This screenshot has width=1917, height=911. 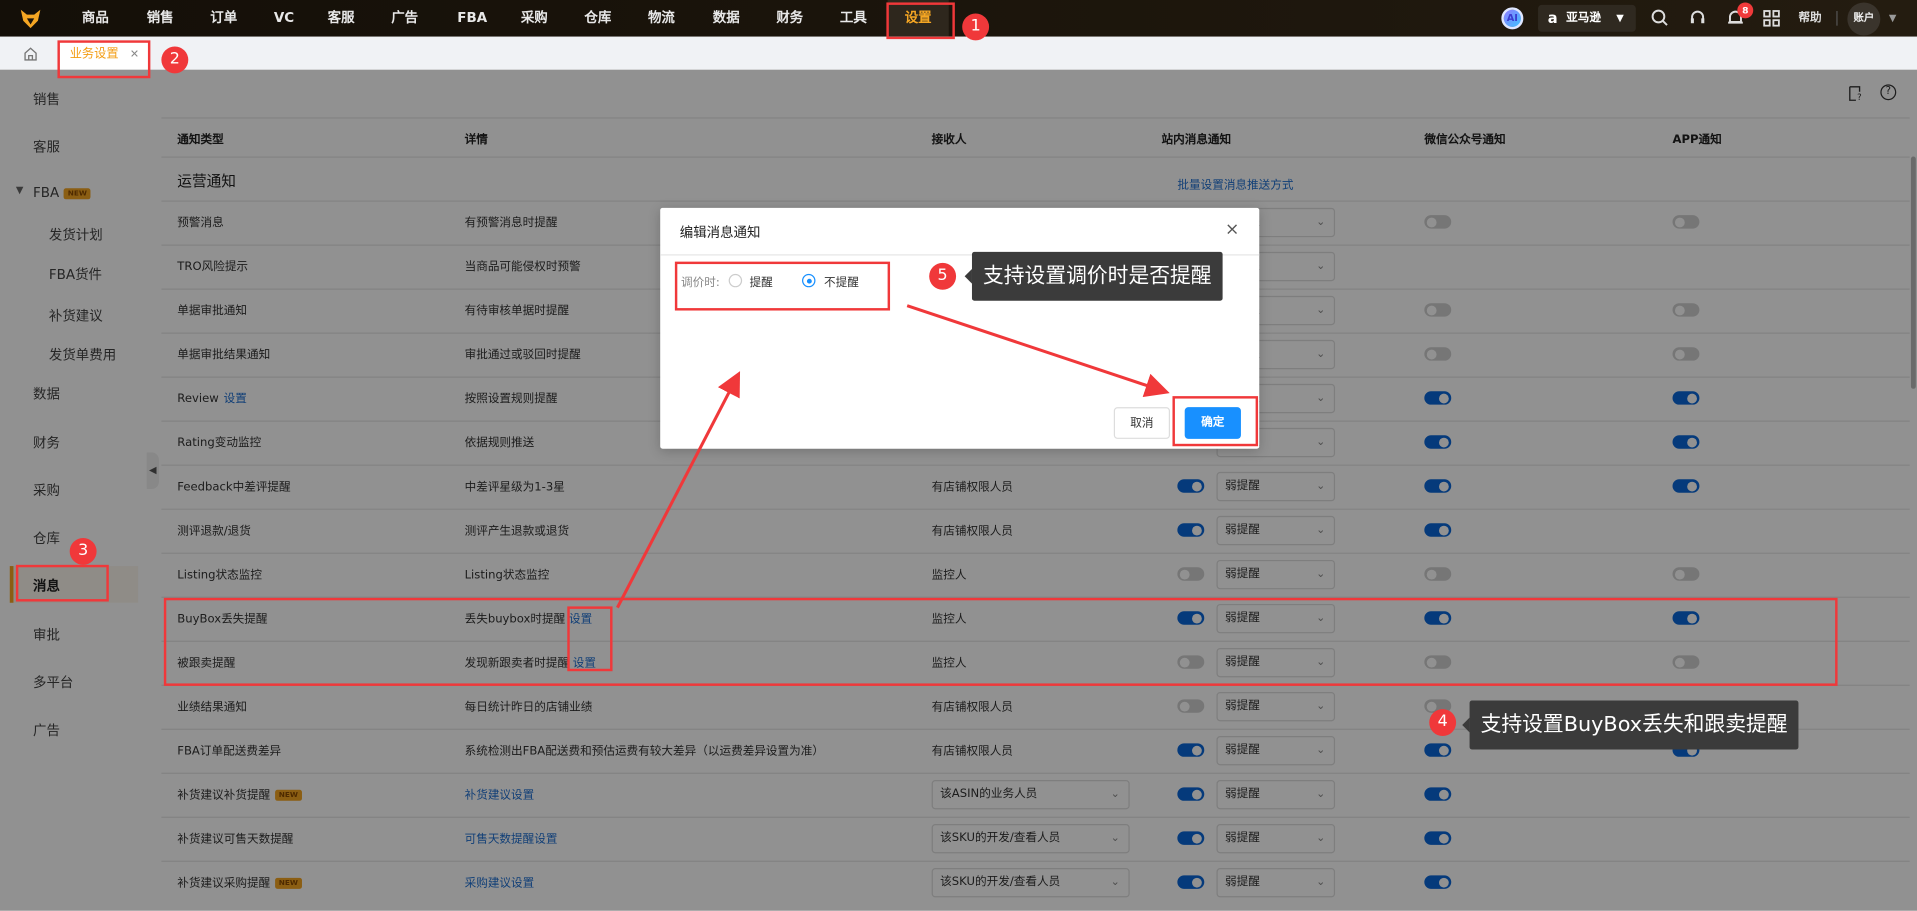 I want to click on tooltip-price-adjust: 支持设置调价时是否提醒, so click(x=1093, y=276).